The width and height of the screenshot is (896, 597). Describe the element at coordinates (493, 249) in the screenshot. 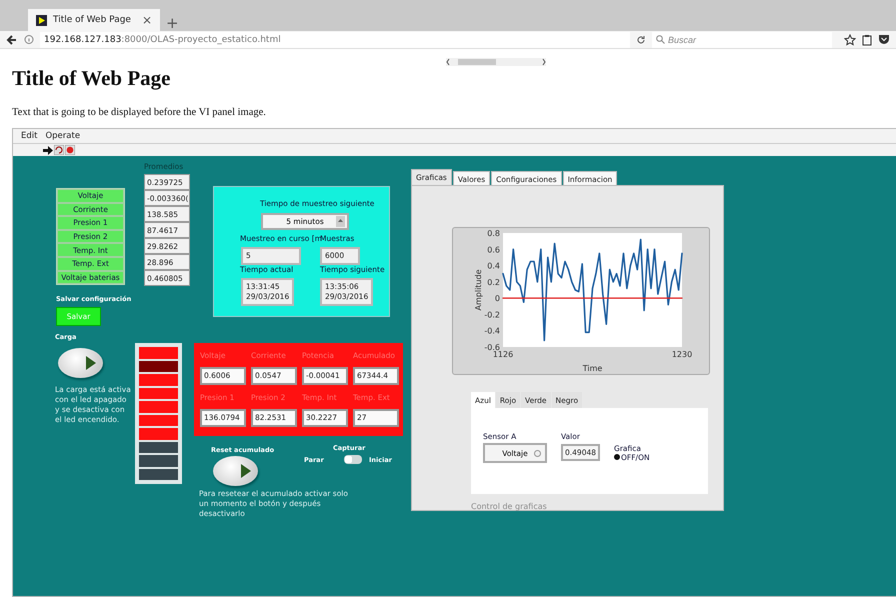

I see `axis-tick-label: 0.6` at that location.